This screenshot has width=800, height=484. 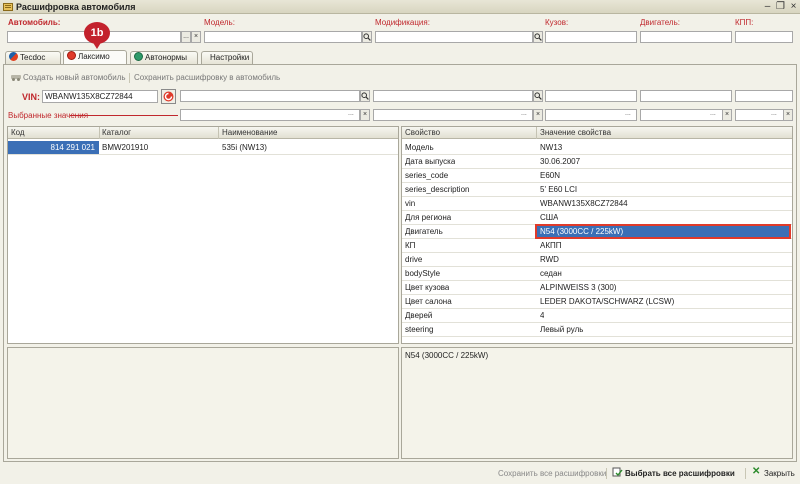 I want to click on tab-settings-label: Настройки, so click(x=230, y=57).